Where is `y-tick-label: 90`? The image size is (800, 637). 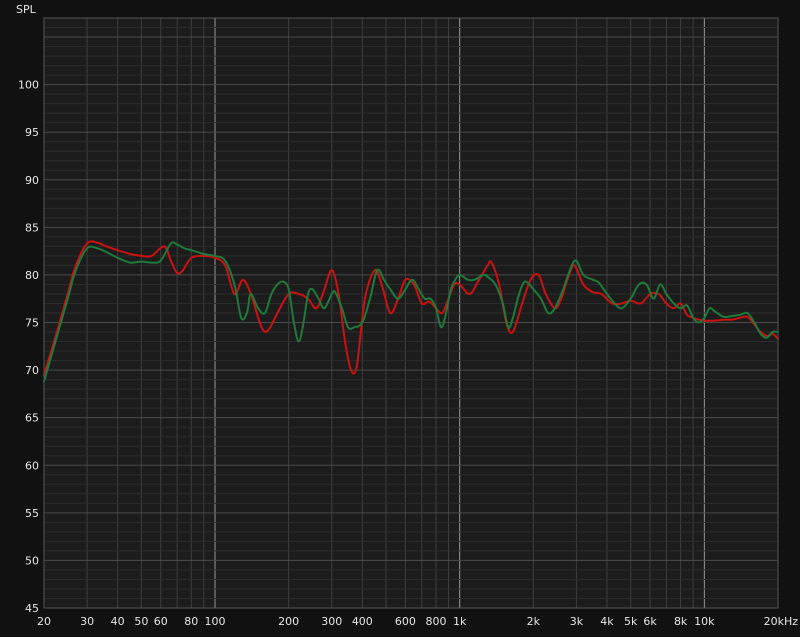
y-tick-label: 90 is located at coordinates (32, 180).